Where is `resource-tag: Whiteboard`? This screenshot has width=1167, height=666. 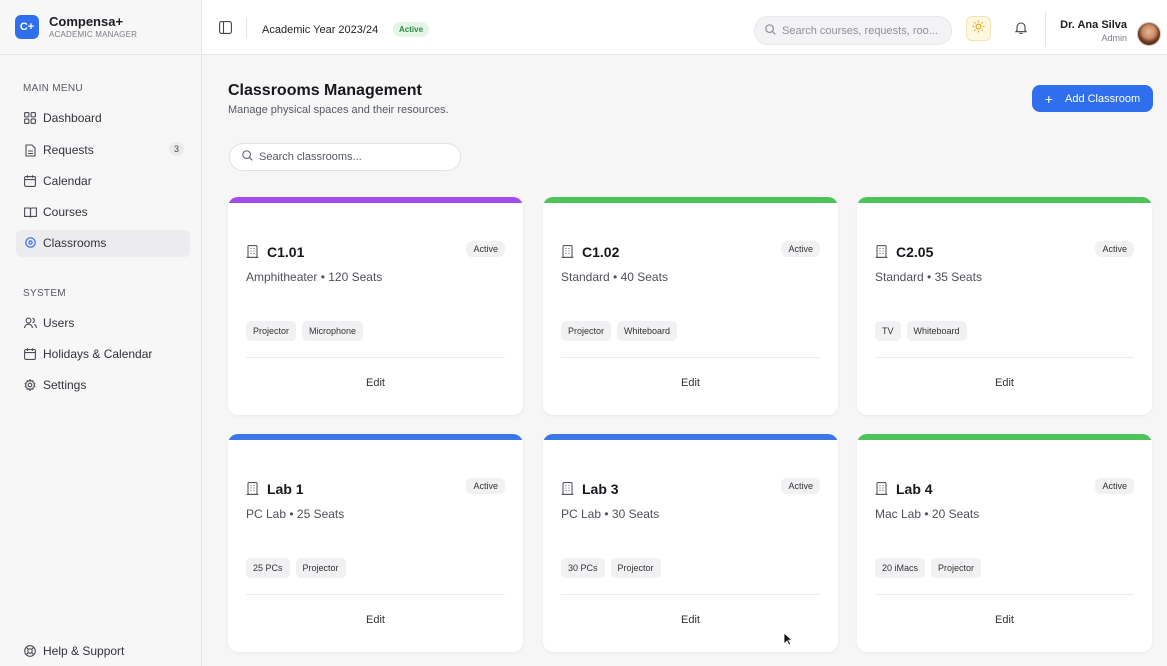
resource-tag: Whiteboard is located at coordinates (936, 331).